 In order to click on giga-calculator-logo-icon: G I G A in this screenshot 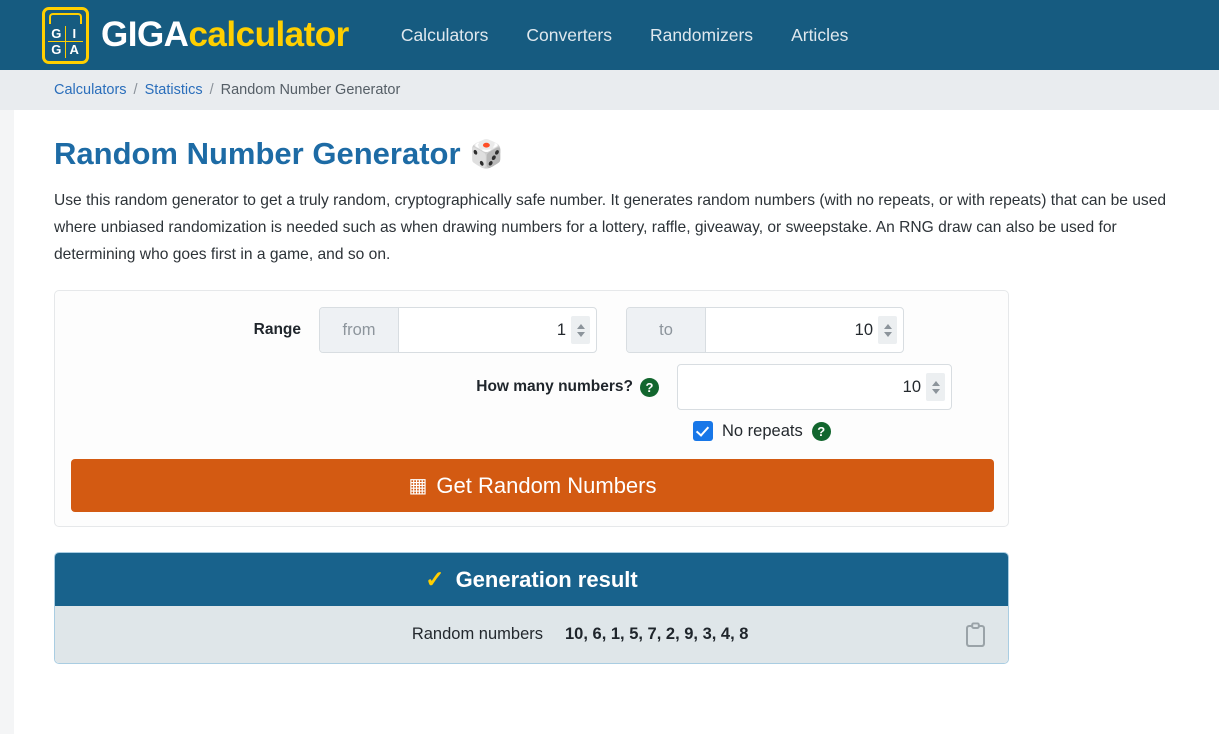, I will do `click(65, 35)`.